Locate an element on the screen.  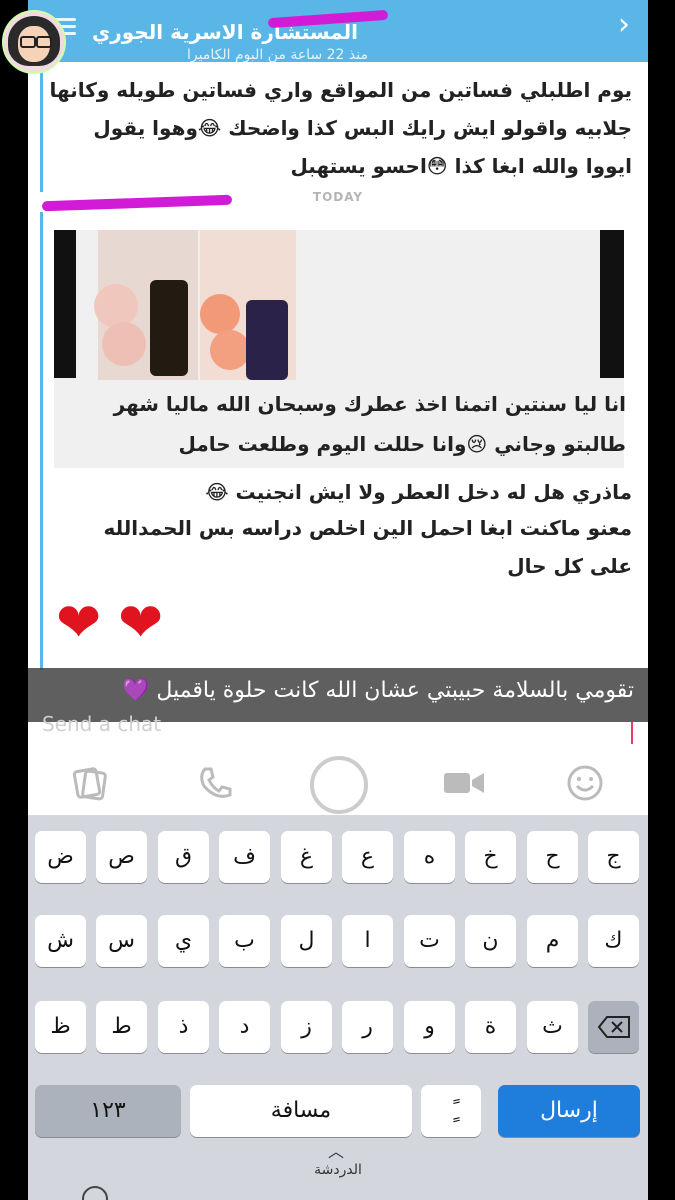
key: ف is located at coordinates (244, 857).